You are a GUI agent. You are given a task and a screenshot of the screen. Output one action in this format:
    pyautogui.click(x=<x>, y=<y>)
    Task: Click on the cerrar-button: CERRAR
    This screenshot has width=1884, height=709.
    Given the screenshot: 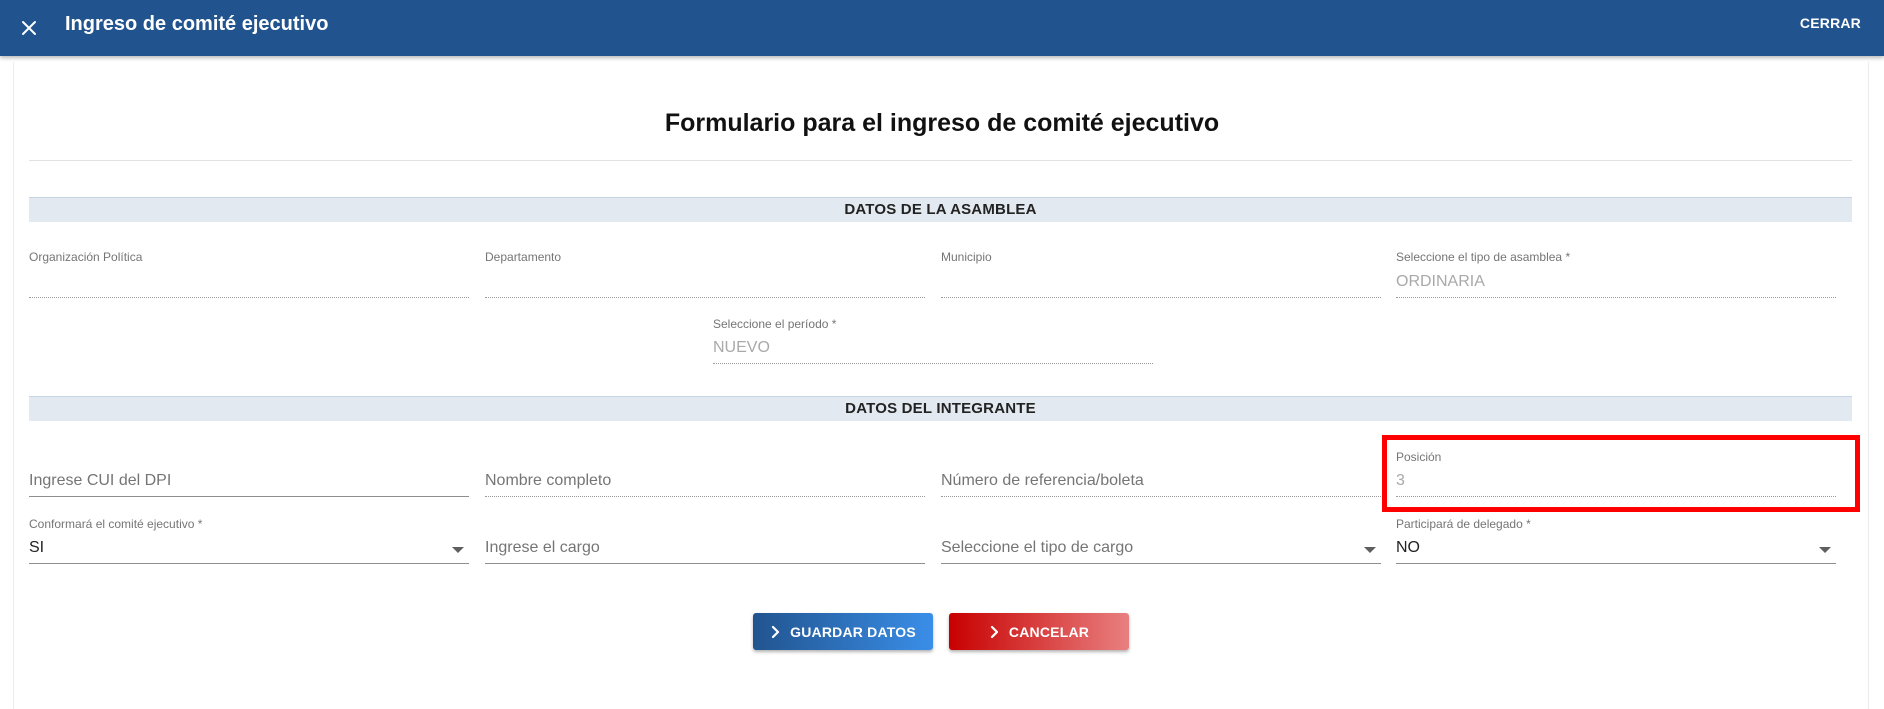 What is the action you would take?
    pyautogui.click(x=1830, y=23)
    